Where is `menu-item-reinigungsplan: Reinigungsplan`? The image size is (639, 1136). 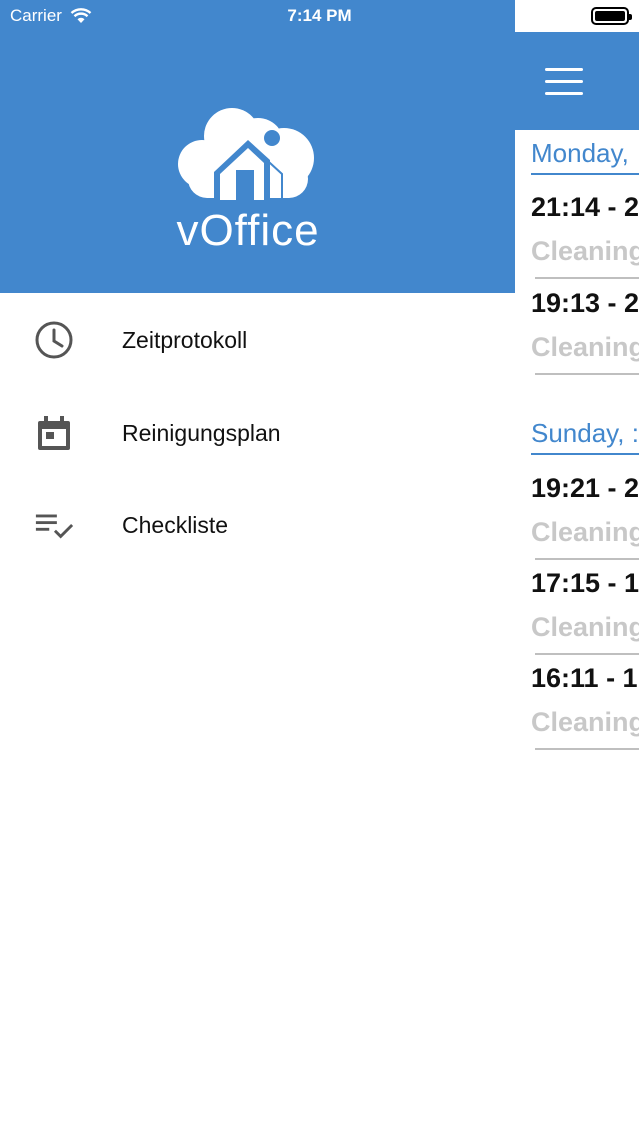 menu-item-reinigungsplan: Reinigungsplan is located at coordinates (257, 433).